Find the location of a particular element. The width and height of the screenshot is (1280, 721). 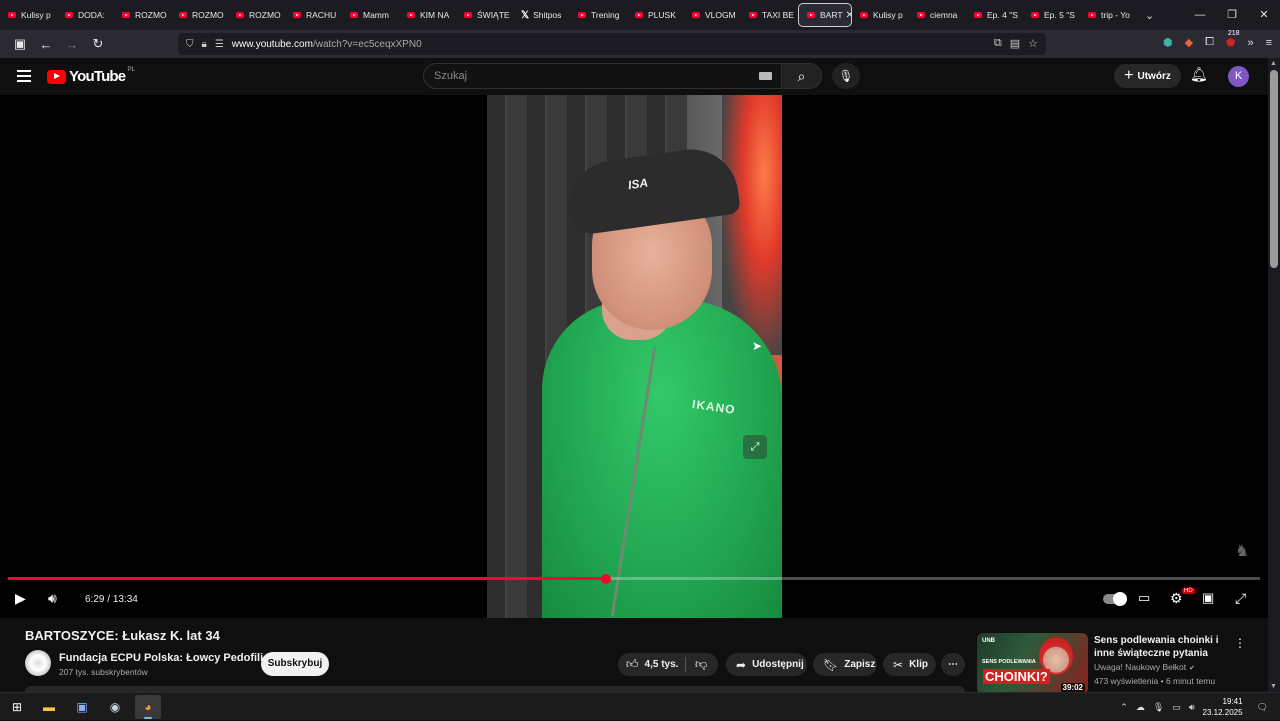

onedrive-icon: ☁ is located at coordinates (1140, 707).